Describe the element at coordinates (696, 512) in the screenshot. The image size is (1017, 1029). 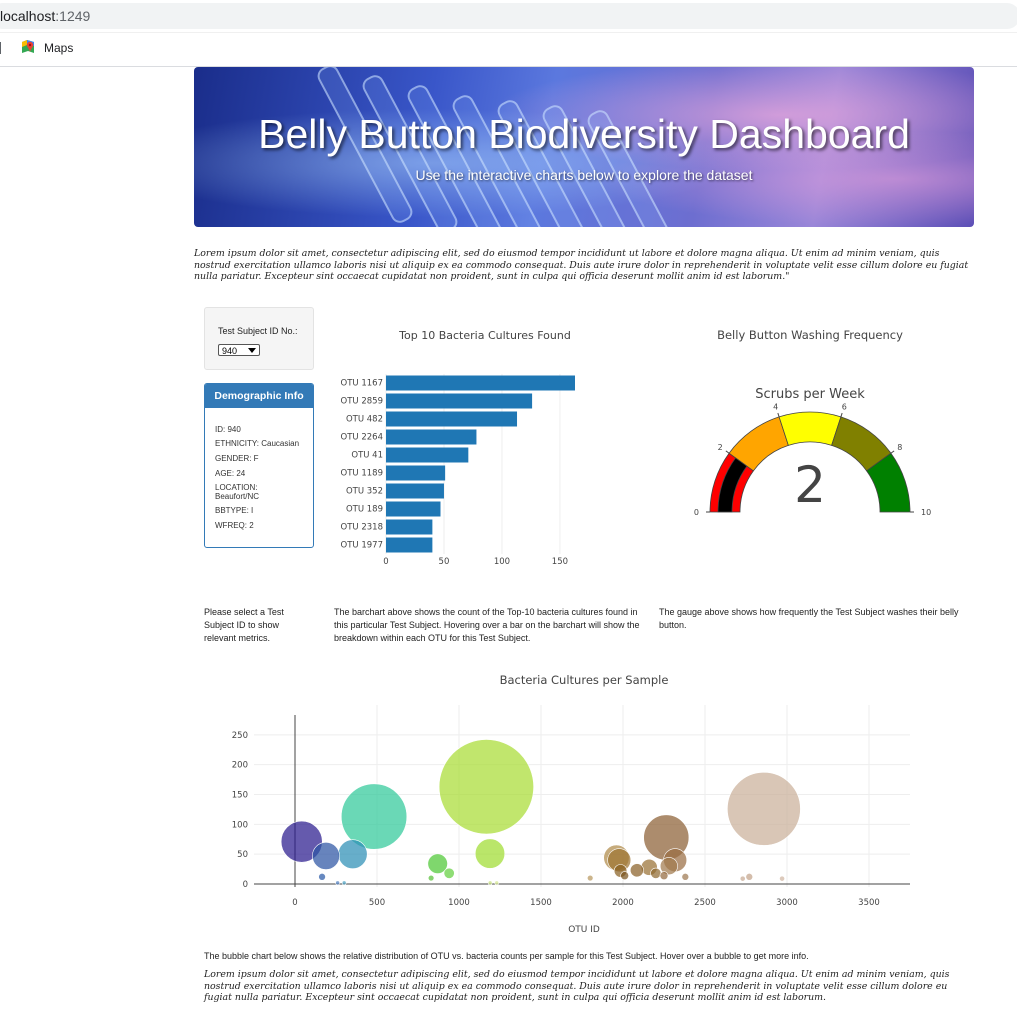
I see `gauge-tick-label: 0` at that location.